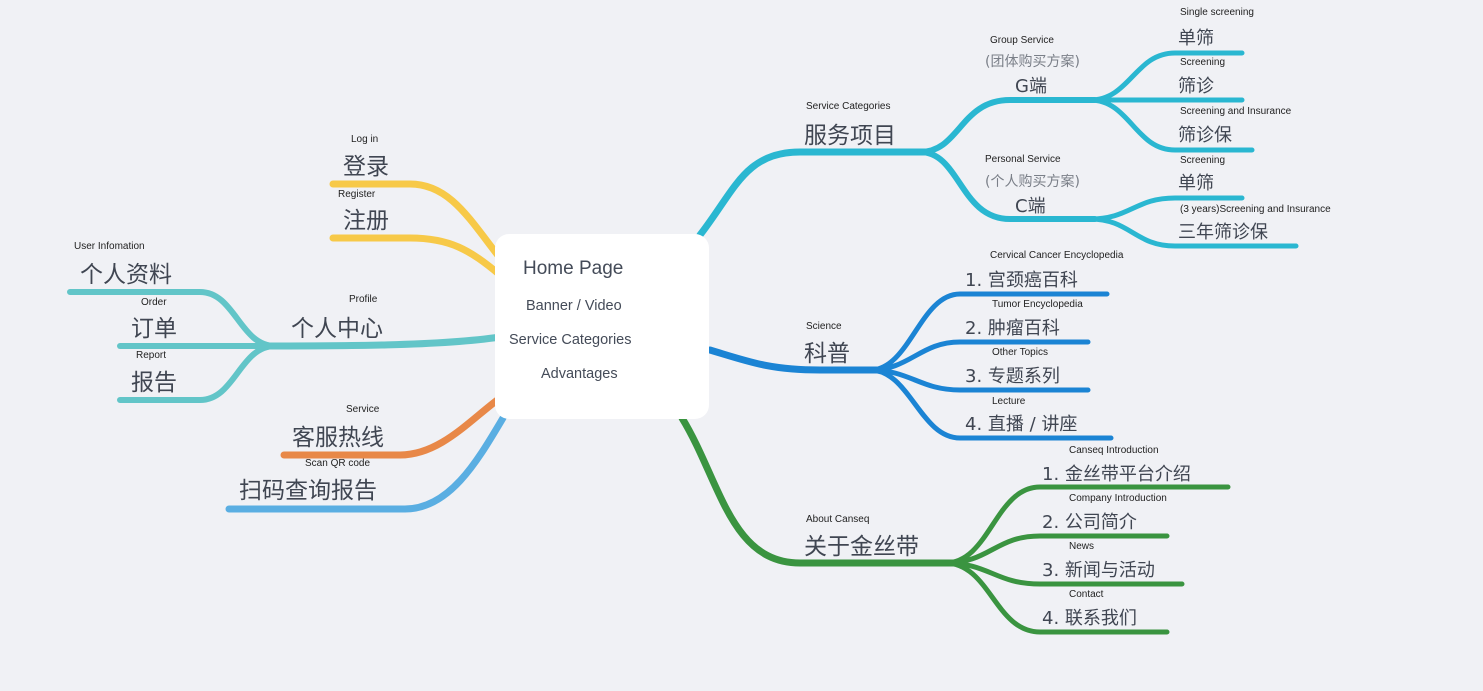 Image resolution: width=1483 pixels, height=691 pixels. I want to click on user-info-en-label: User Infomation, so click(109, 246).